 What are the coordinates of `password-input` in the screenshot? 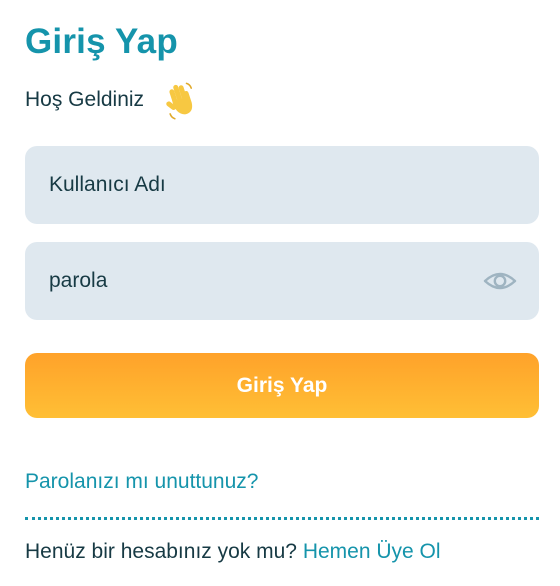 It's located at (282, 281).